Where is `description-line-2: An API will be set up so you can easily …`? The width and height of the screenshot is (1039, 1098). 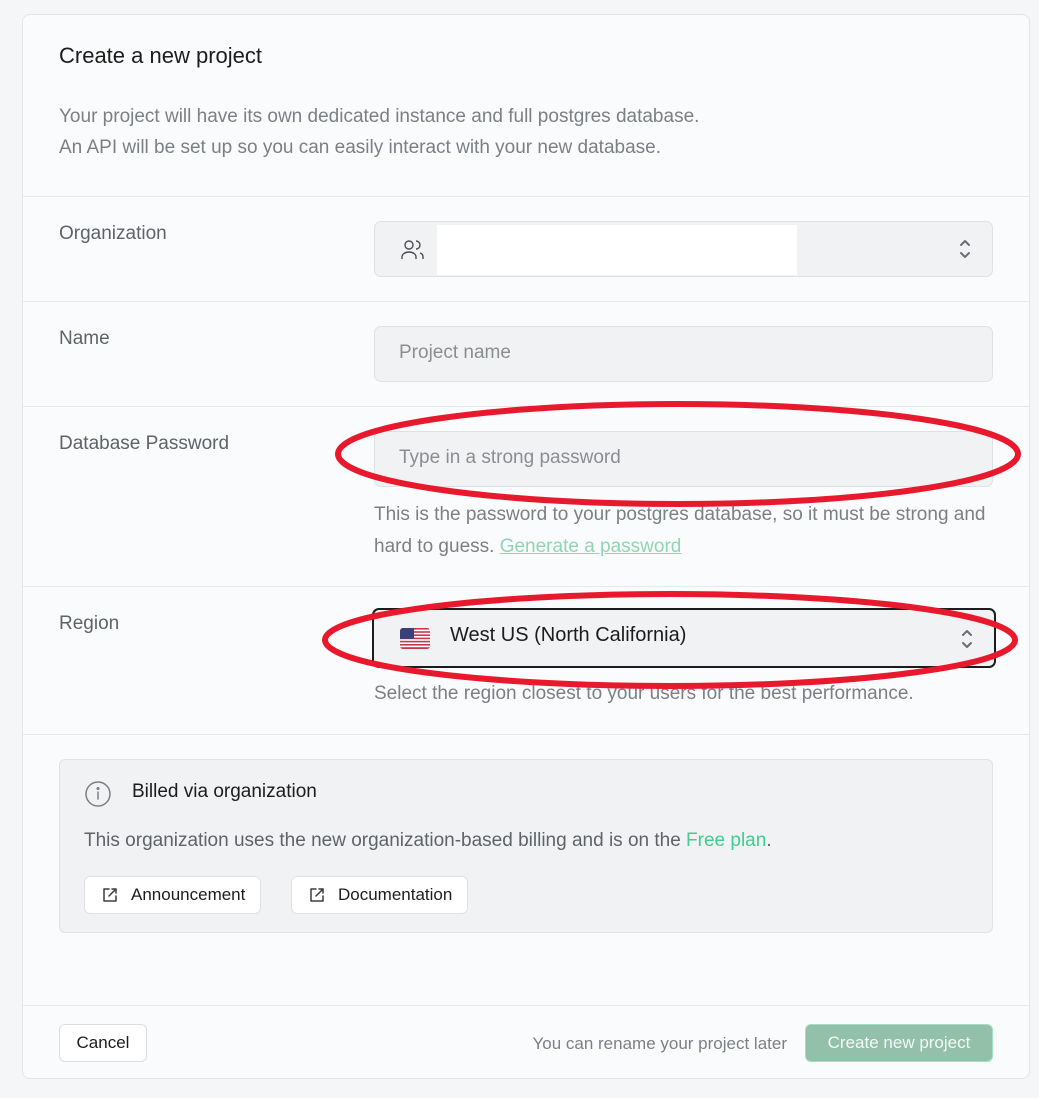 description-line-2: An API will be set up so you can easily … is located at coordinates (360, 147).